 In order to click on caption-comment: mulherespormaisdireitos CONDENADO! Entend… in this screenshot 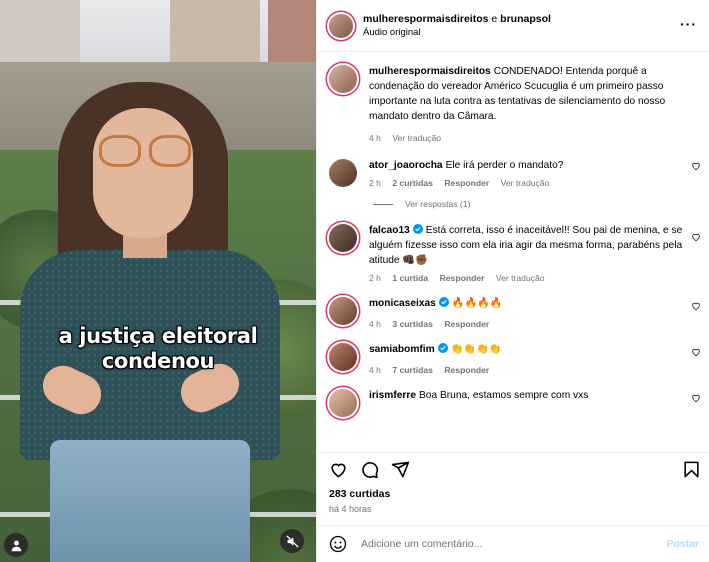, I will do `click(519, 98)`.